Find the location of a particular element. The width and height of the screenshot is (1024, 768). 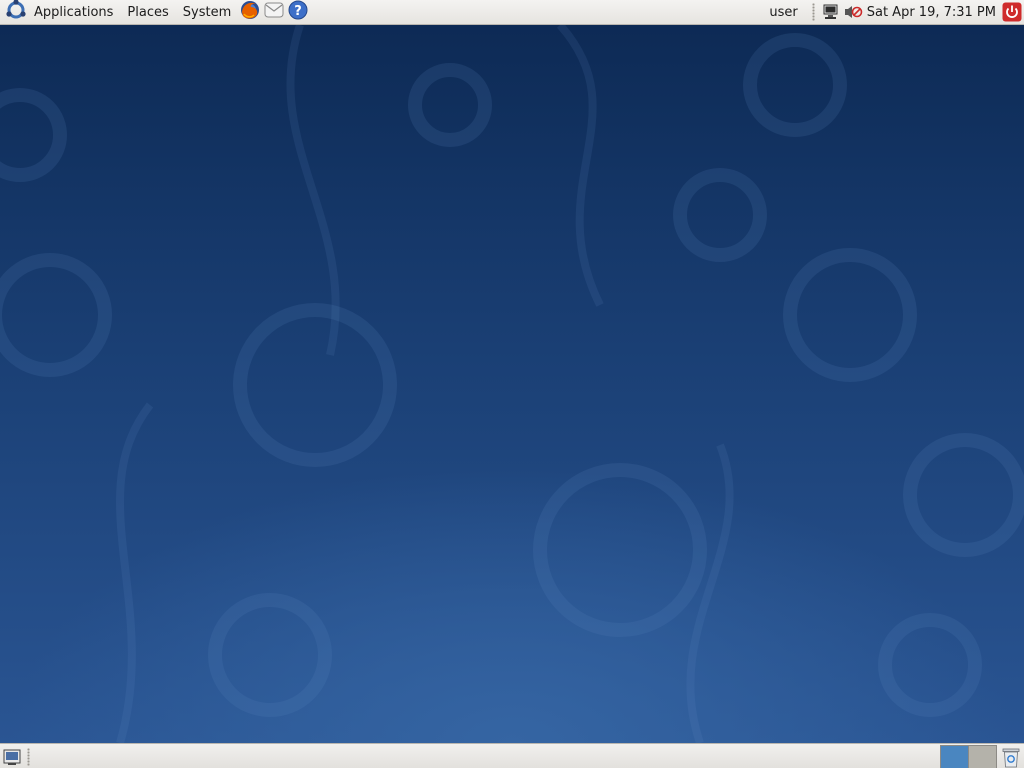

trash-icon is located at coordinates (1011, 757).